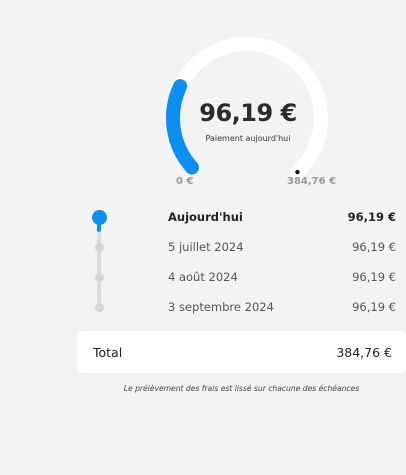 The height and width of the screenshot is (475, 406). Describe the element at coordinates (312, 181) in the screenshot. I see `gauge-max-label: 384,76 €` at that location.